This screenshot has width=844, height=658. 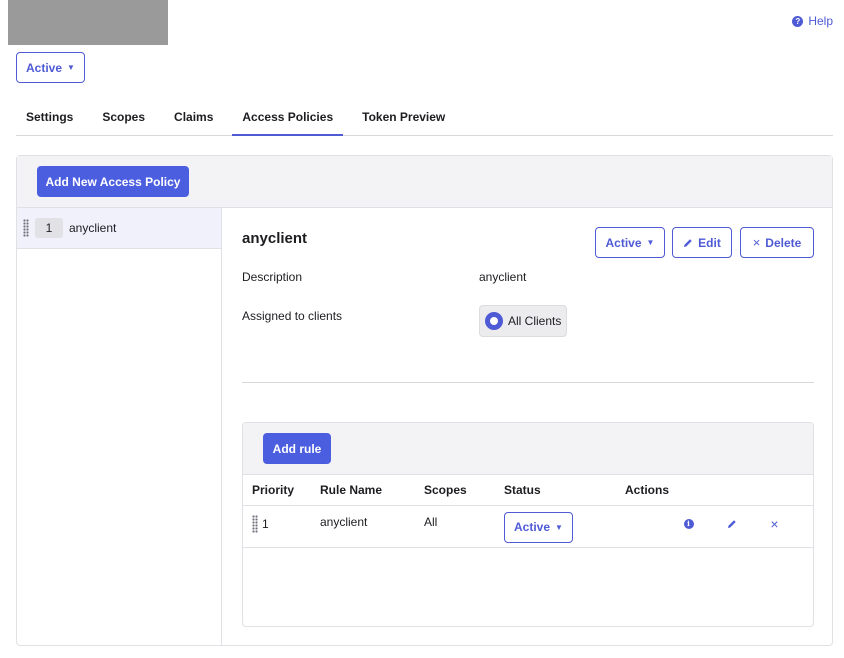 What do you see at coordinates (281, 490) in the screenshot?
I see `column-header-priority: Priority` at bounding box center [281, 490].